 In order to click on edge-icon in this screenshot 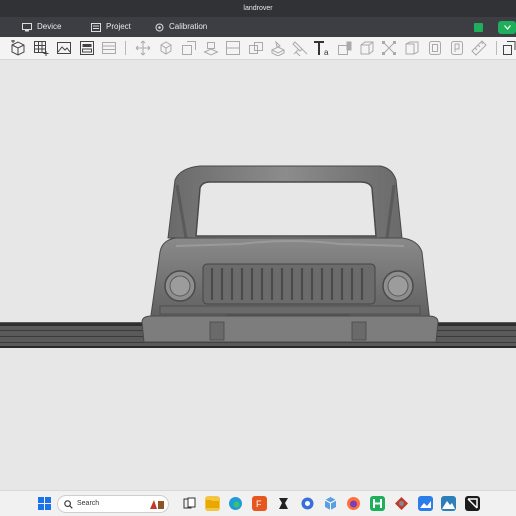, I will do `click(235, 503)`.